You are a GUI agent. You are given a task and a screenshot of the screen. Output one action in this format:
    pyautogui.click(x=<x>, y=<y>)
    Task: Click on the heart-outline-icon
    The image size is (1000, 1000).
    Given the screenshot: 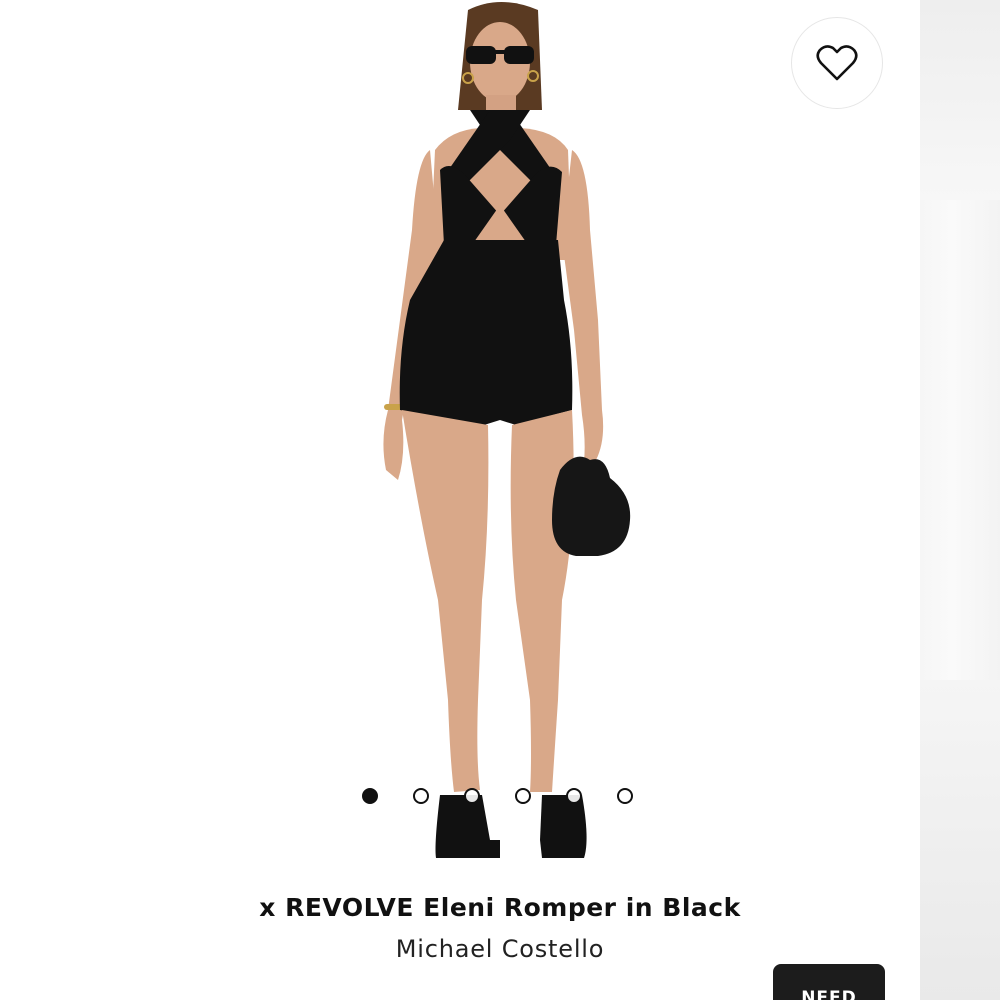 What is the action you would take?
    pyautogui.click(x=837, y=63)
    